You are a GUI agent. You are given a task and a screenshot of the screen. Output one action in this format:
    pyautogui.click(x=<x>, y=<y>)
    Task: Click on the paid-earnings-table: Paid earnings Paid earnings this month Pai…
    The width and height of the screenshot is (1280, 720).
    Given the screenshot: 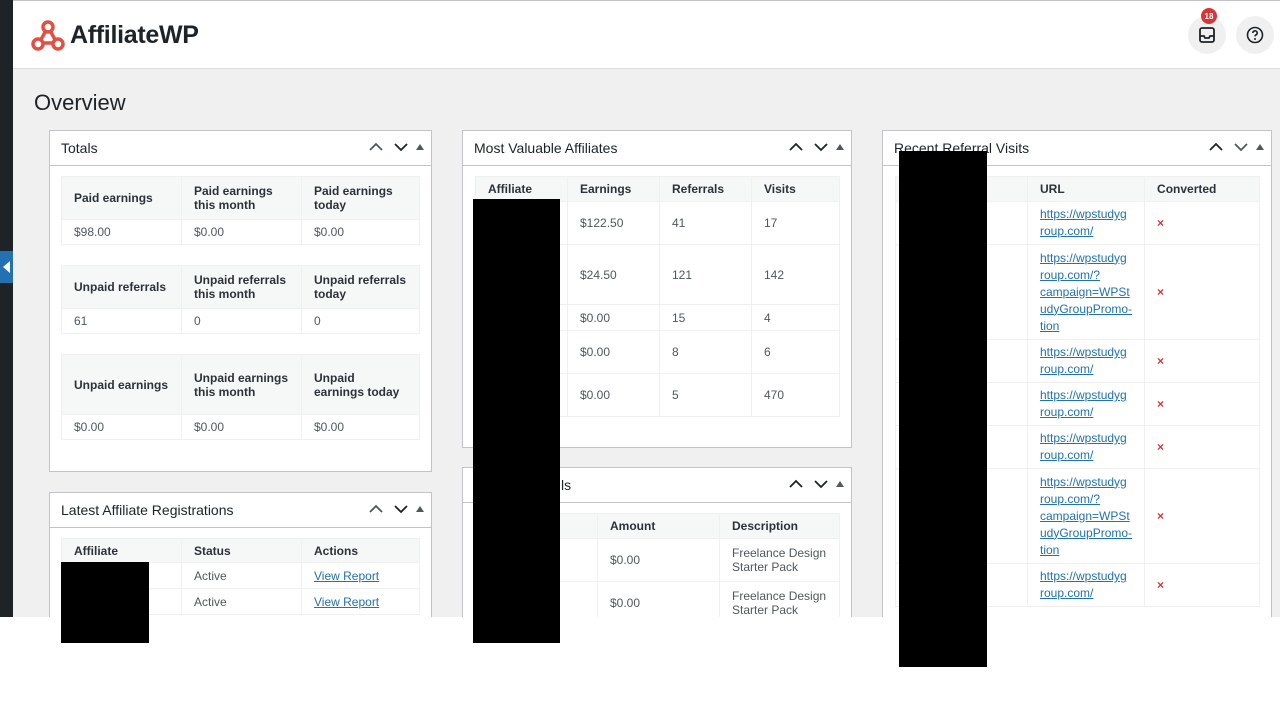 What is the action you would take?
    pyautogui.click(x=240, y=210)
    